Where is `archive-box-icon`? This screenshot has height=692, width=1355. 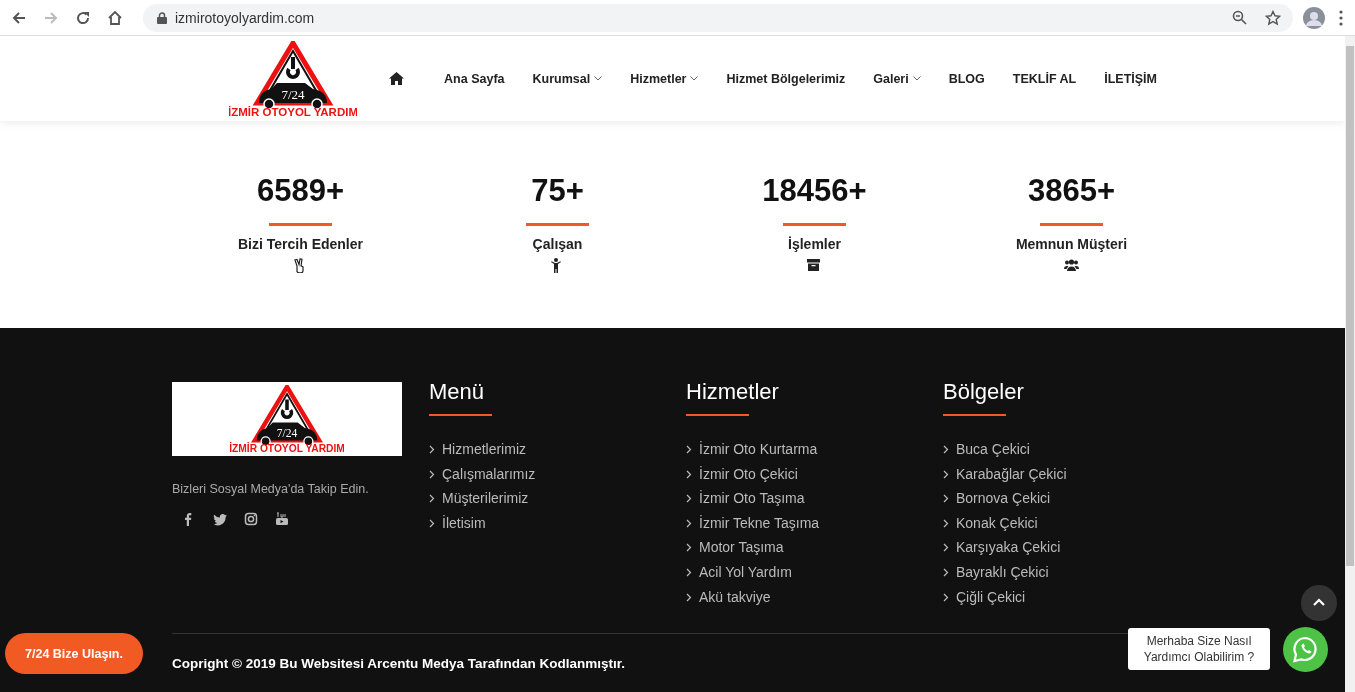
archive-box-icon is located at coordinates (814, 265).